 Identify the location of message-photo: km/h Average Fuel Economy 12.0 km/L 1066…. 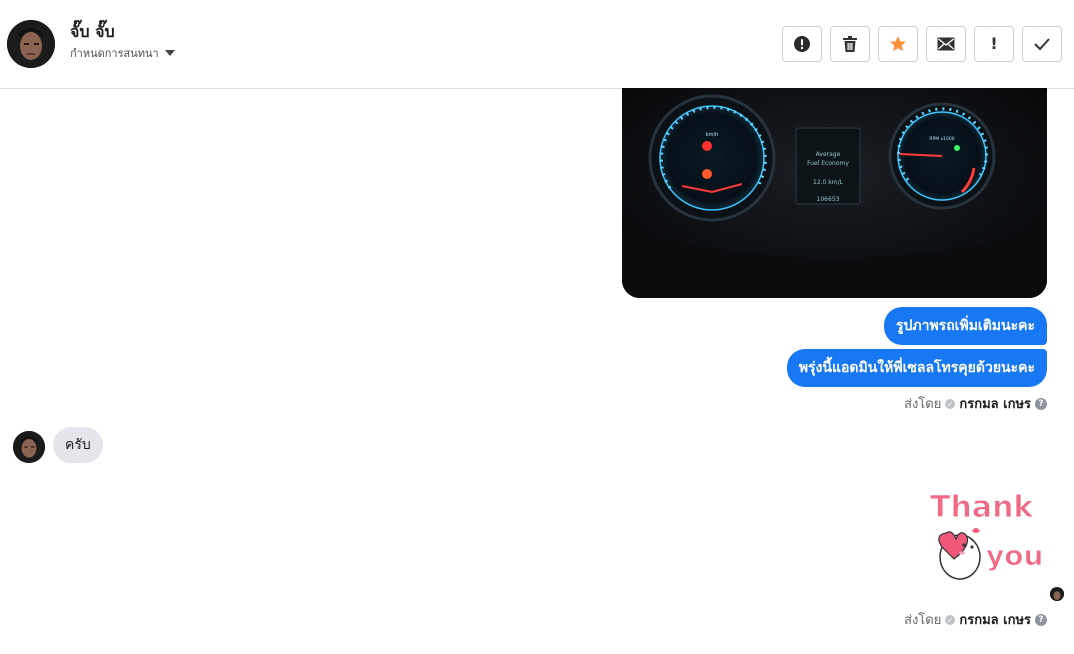
(834, 193).